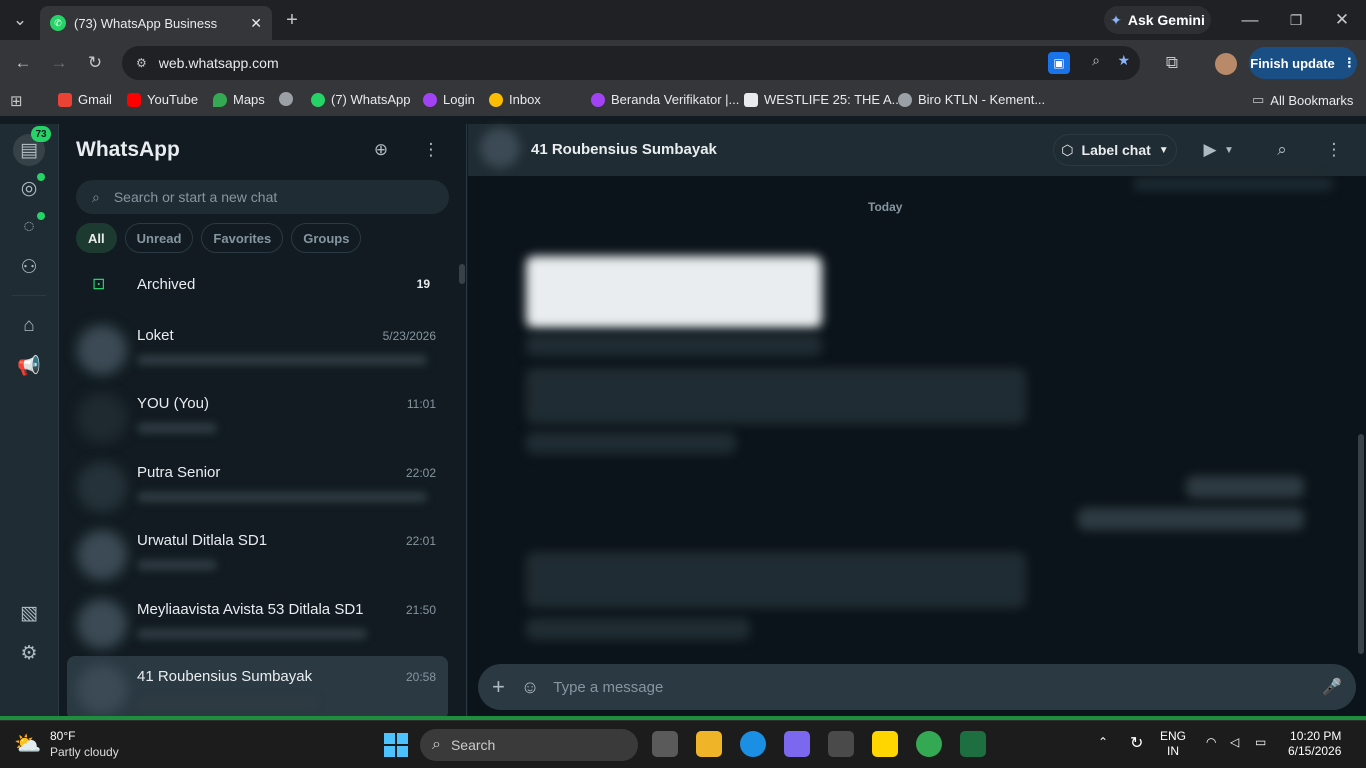 The image size is (1366, 768). What do you see at coordinates (1258, 99) in the screenshot?
I see `folder-icon: ▭` at bounding box center [1258, 99].